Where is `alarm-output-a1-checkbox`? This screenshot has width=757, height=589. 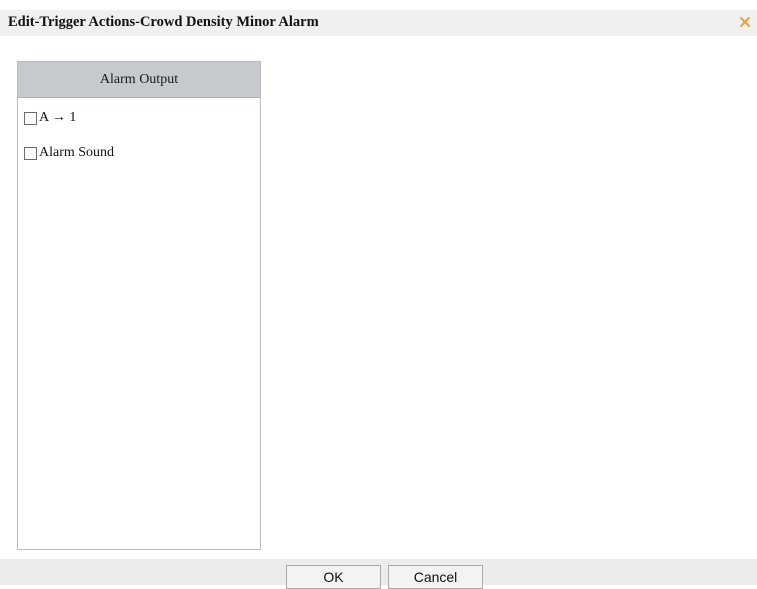
alarm-output-a1-checkbox is located at coordinates (30, 118).